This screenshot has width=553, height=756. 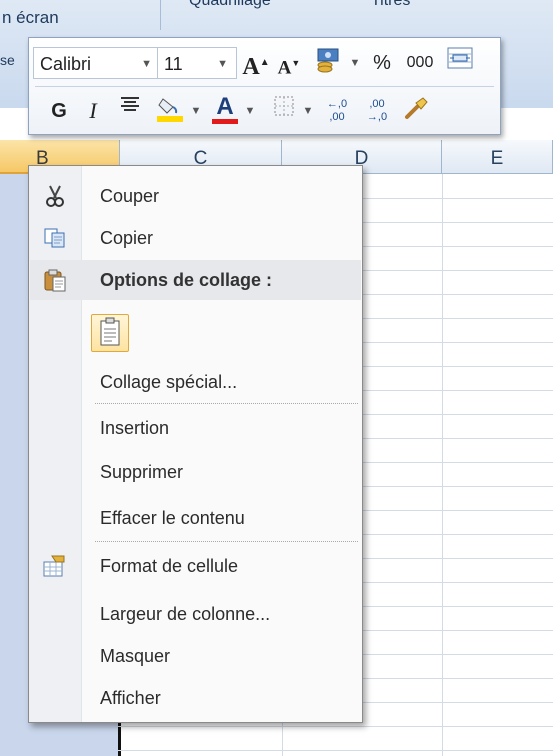 I want to click on paint-bucket-icon, so click(x=170, y=110).